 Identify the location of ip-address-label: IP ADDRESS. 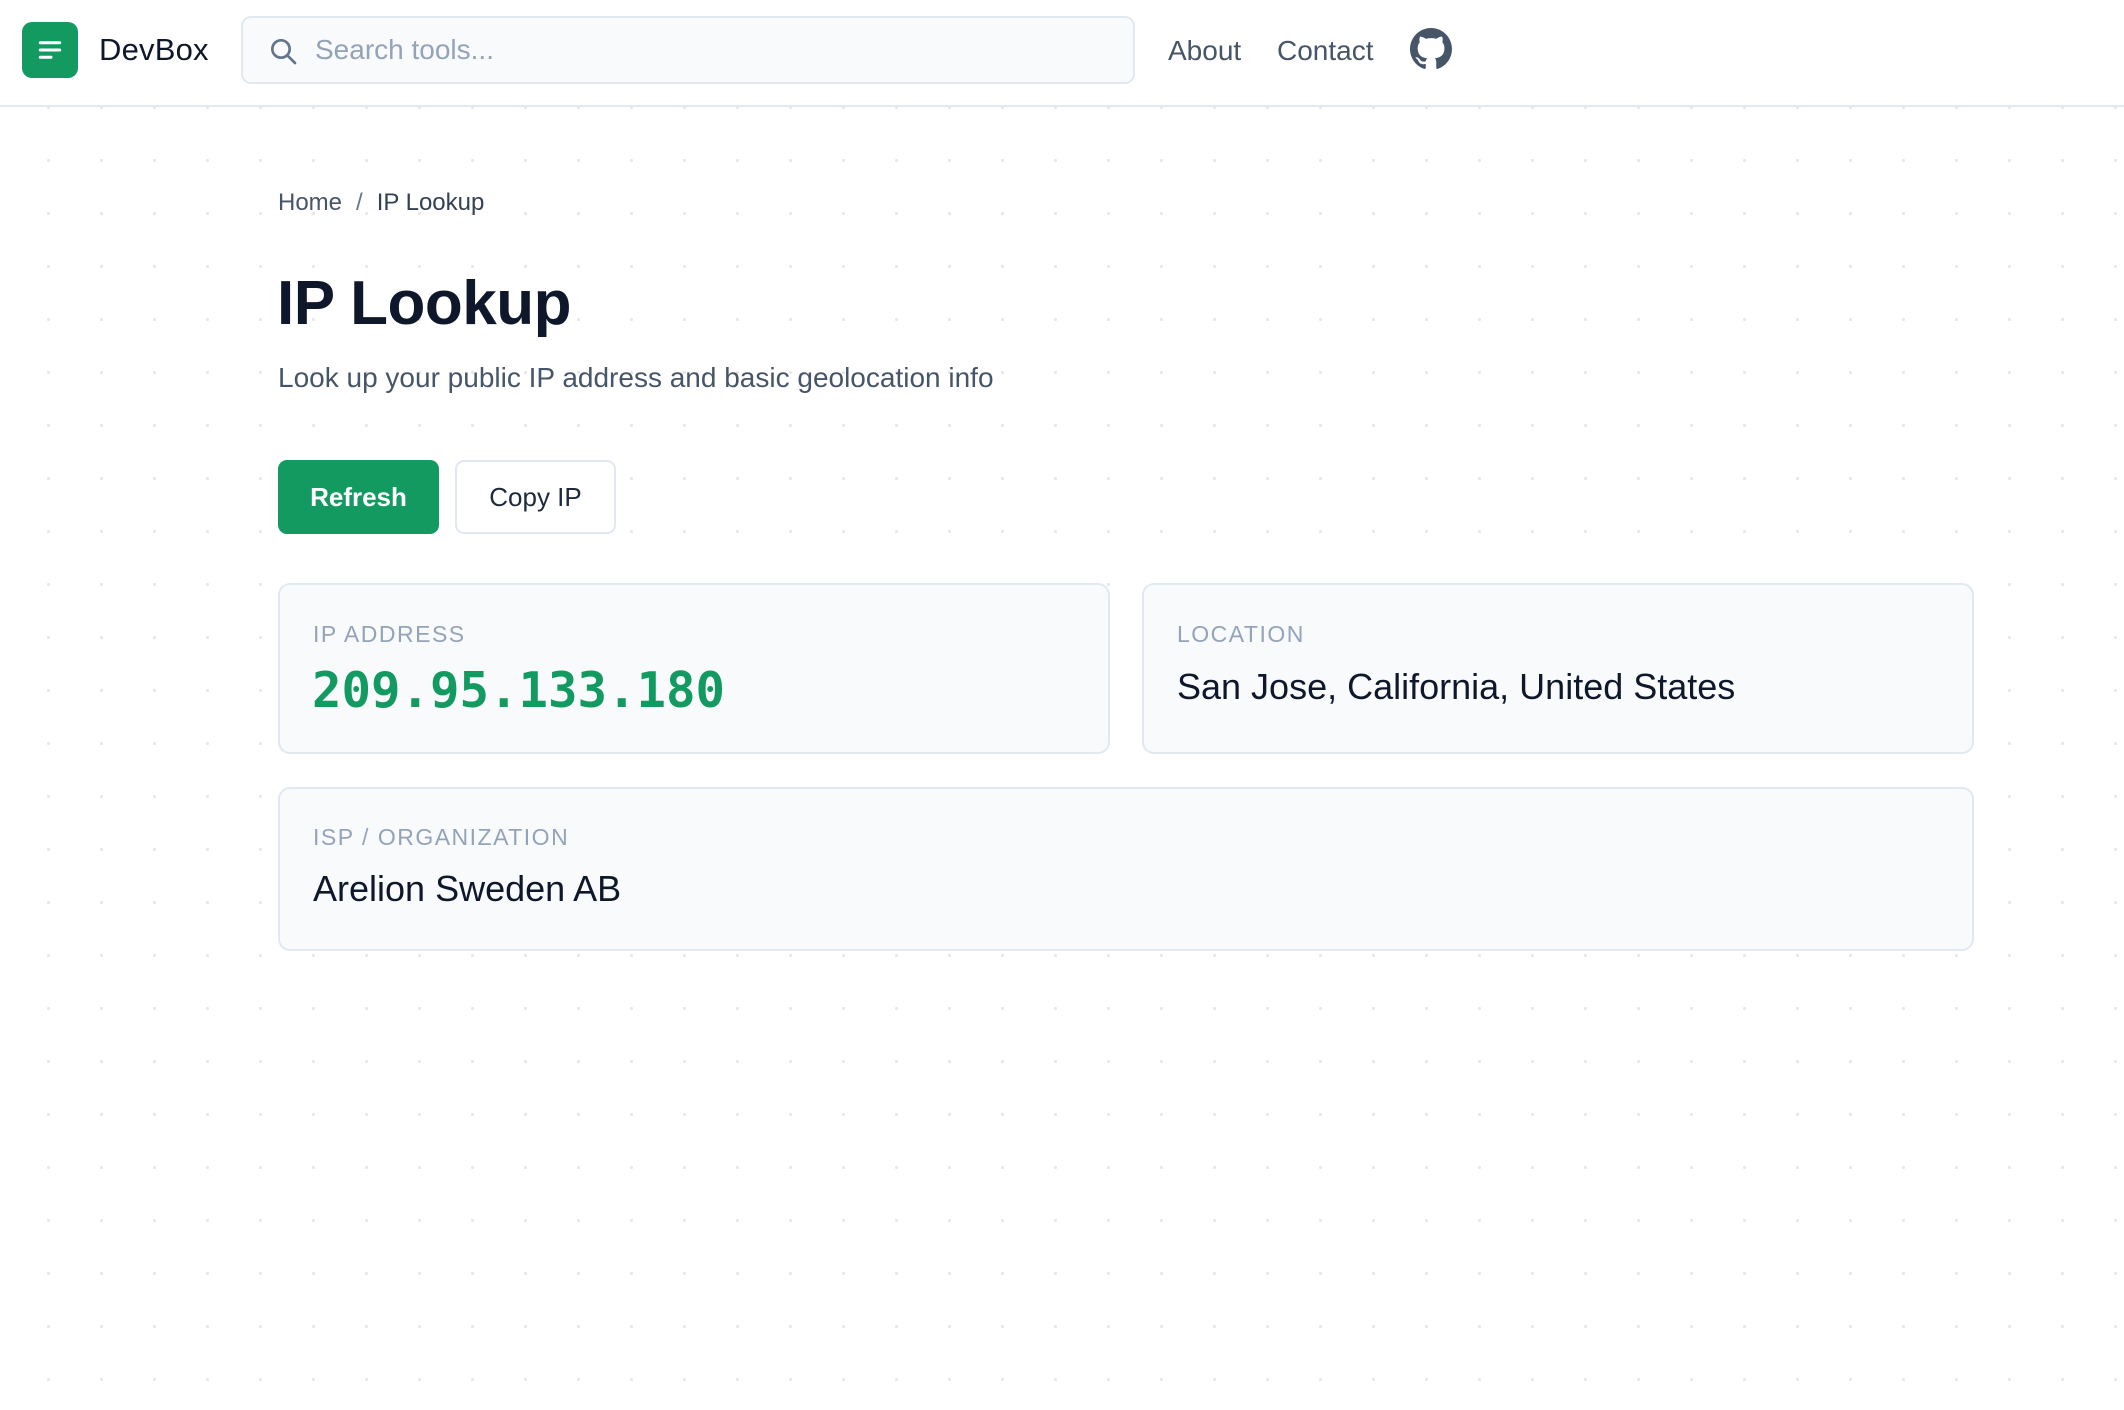
(389, 634).